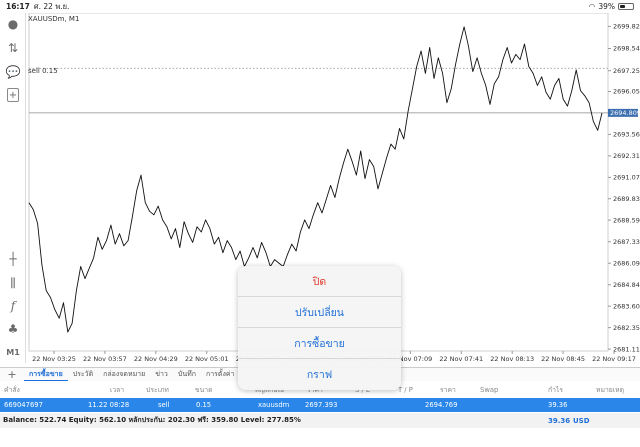  I want to click on tab-journal: บันทึก, so click(187, 374).